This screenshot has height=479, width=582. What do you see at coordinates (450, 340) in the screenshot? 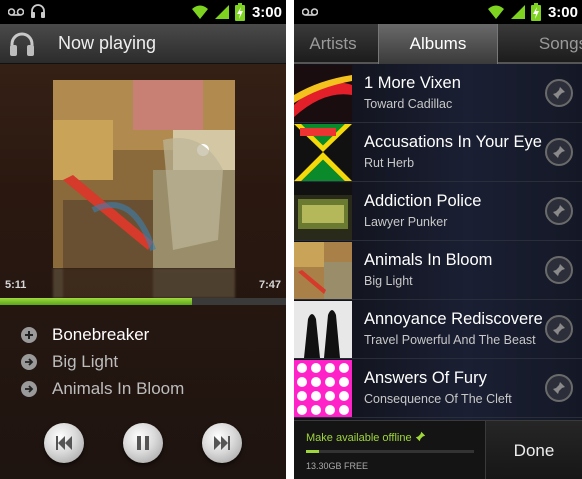
I see `album-artist: Travel Powerful And The Beast` at bounding box center [450, 340].